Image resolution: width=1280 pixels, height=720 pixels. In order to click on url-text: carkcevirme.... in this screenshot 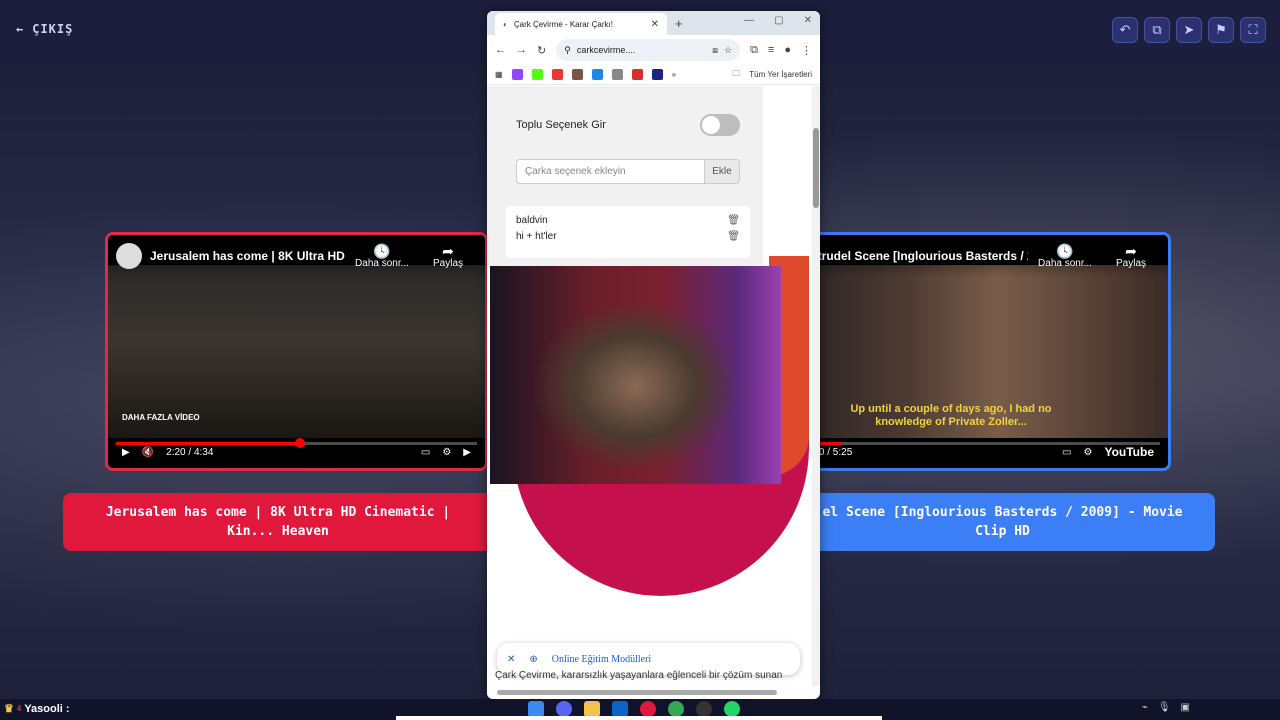, I will do `click(606, 50)`.